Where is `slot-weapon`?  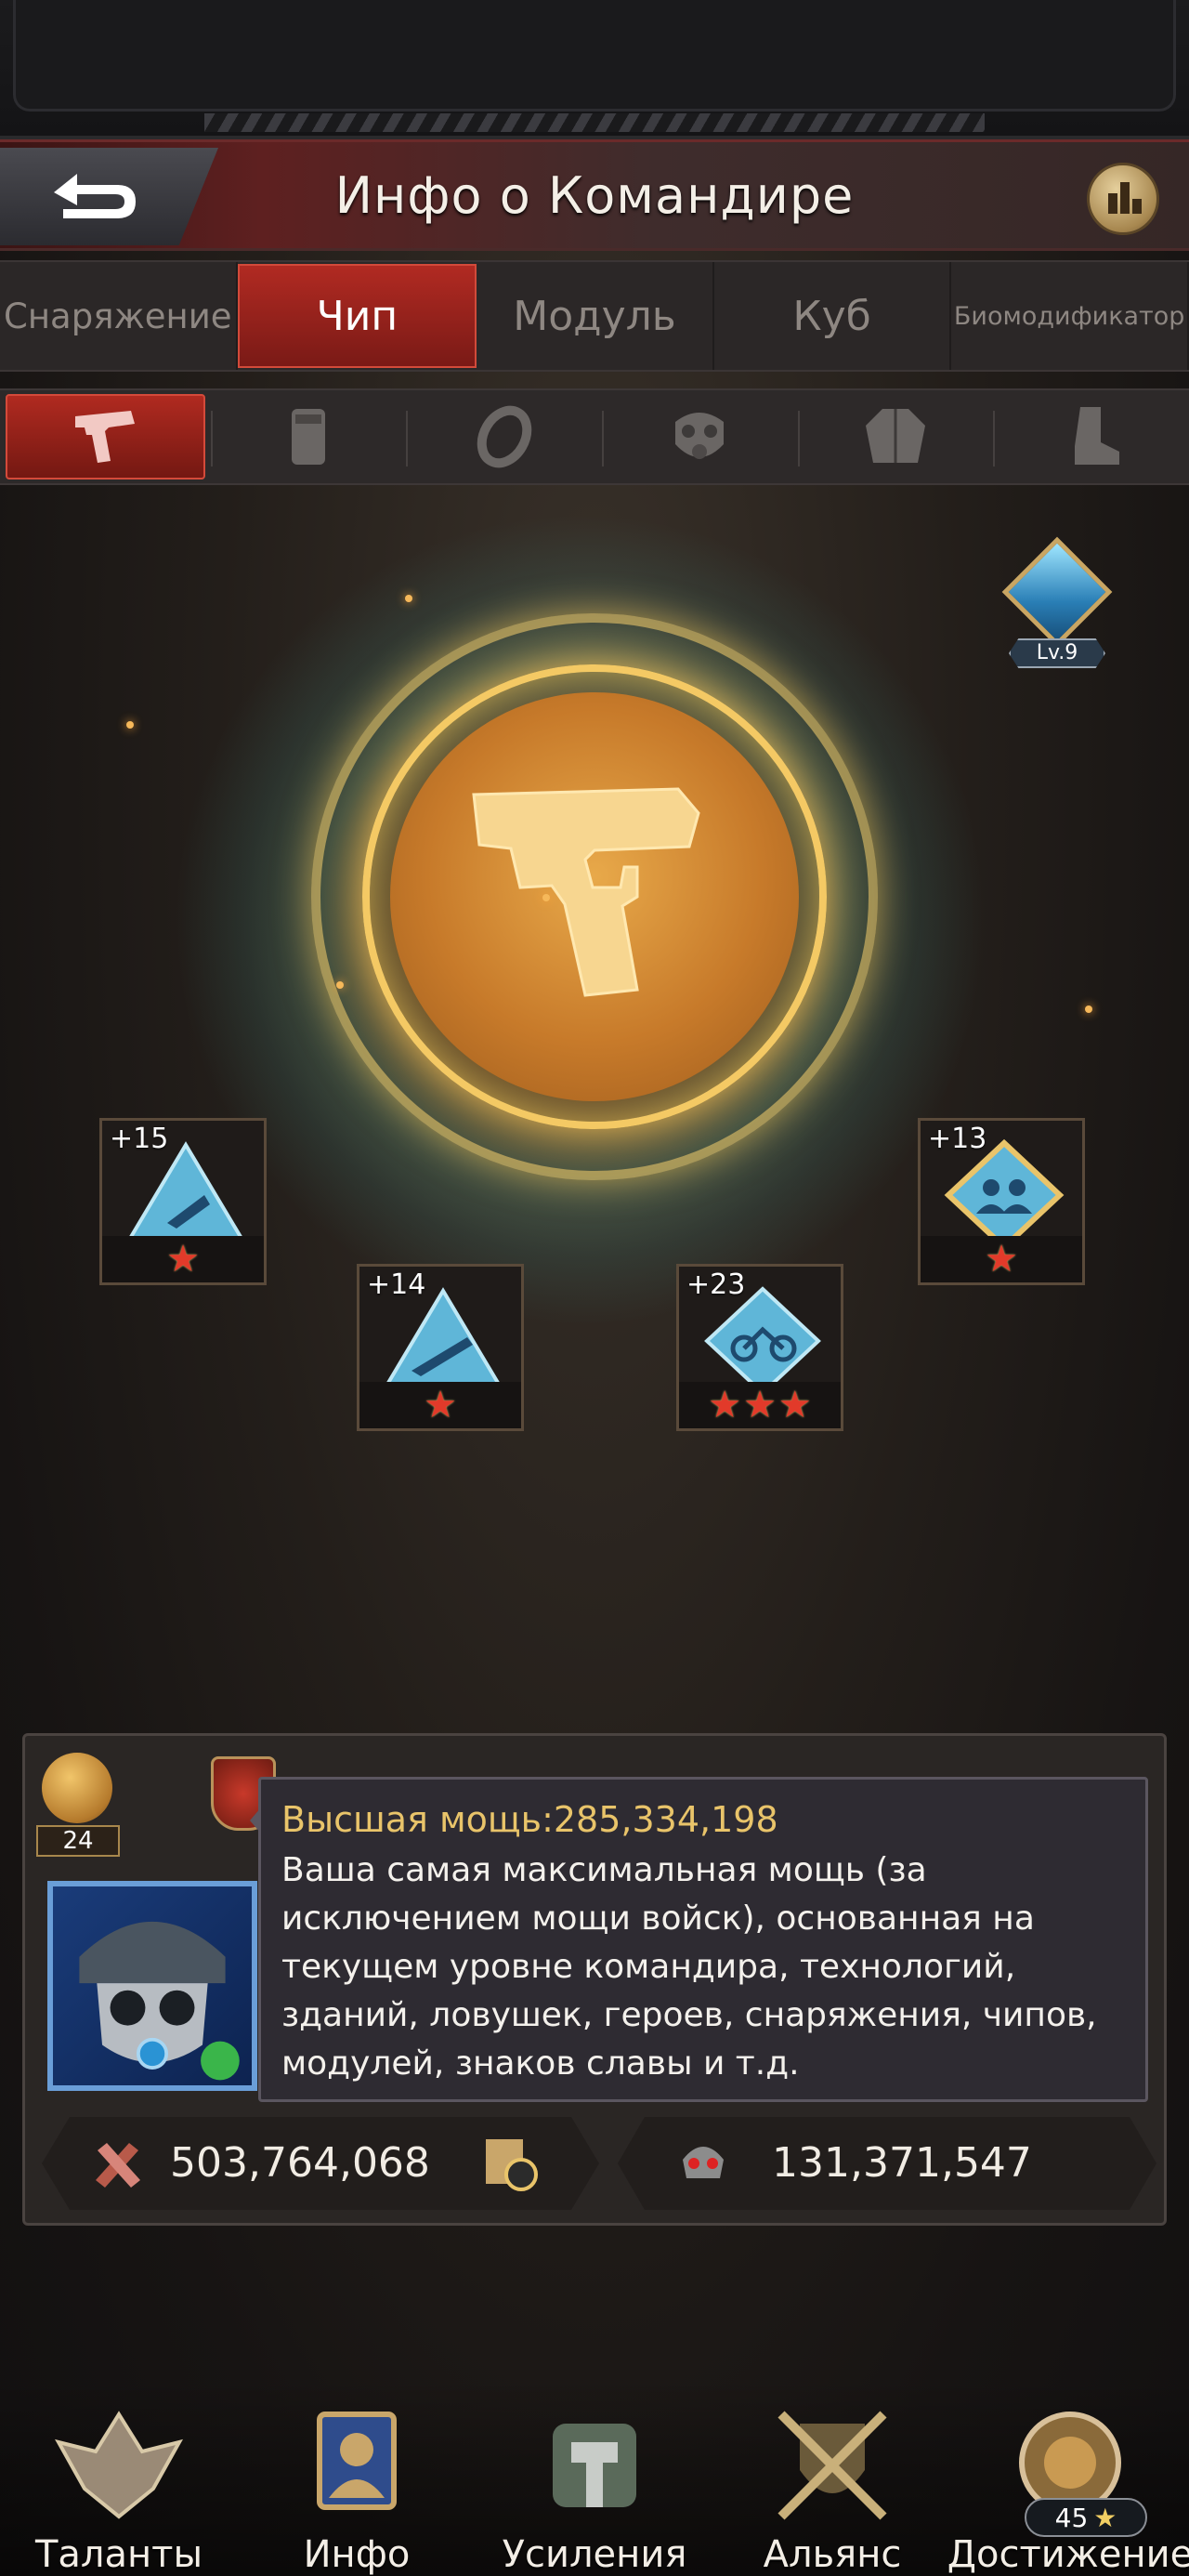
slot-weapon is located at coordinates (105, 437).